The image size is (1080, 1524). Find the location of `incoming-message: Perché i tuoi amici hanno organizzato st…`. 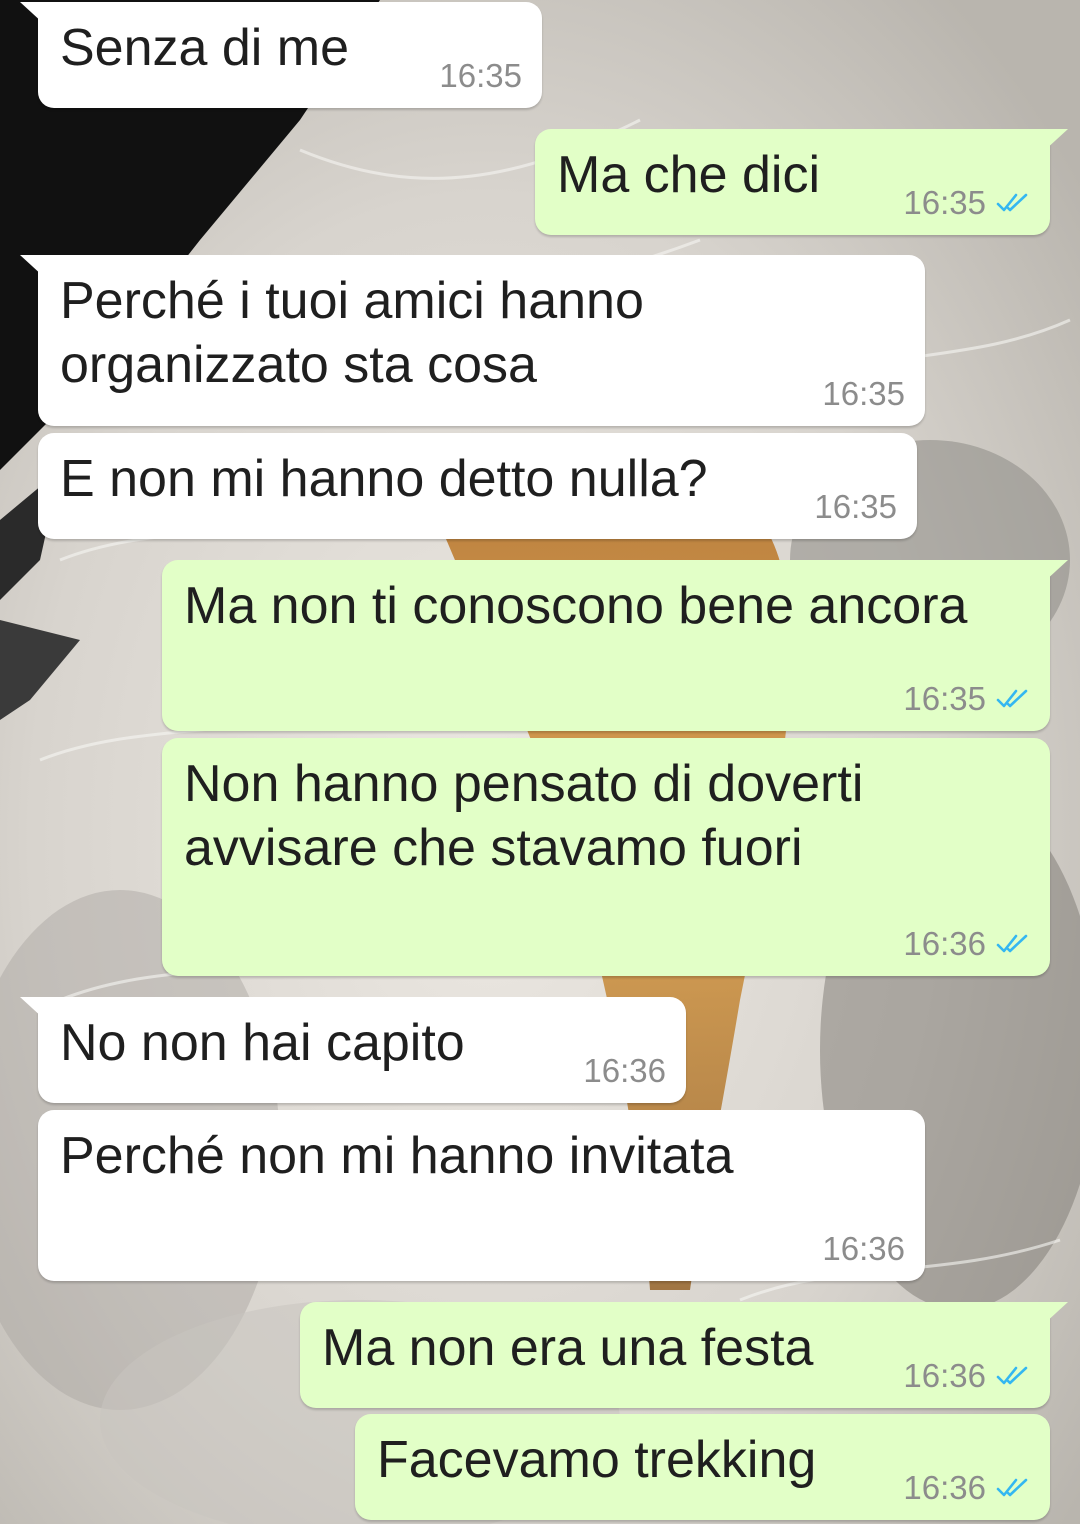

incoming-message: Perché i tuoi amici hanno organizzato st… is located at coordinates (472, 340).